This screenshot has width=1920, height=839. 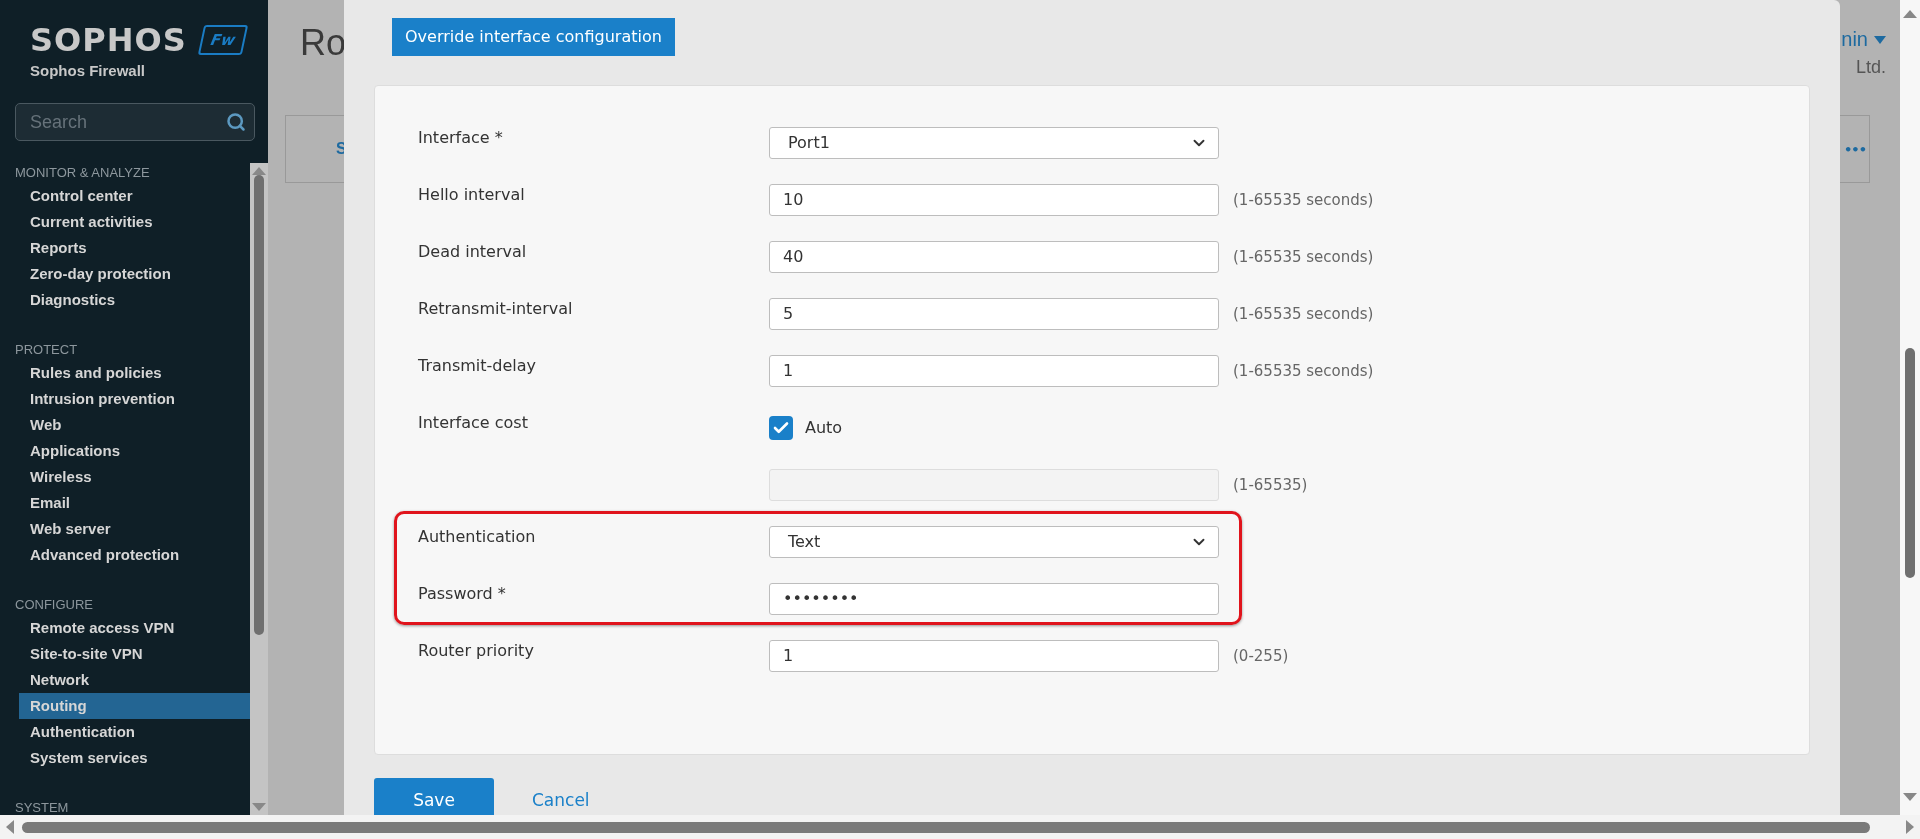 I want to click on select-field: Port1, so click(x=994, y=142).